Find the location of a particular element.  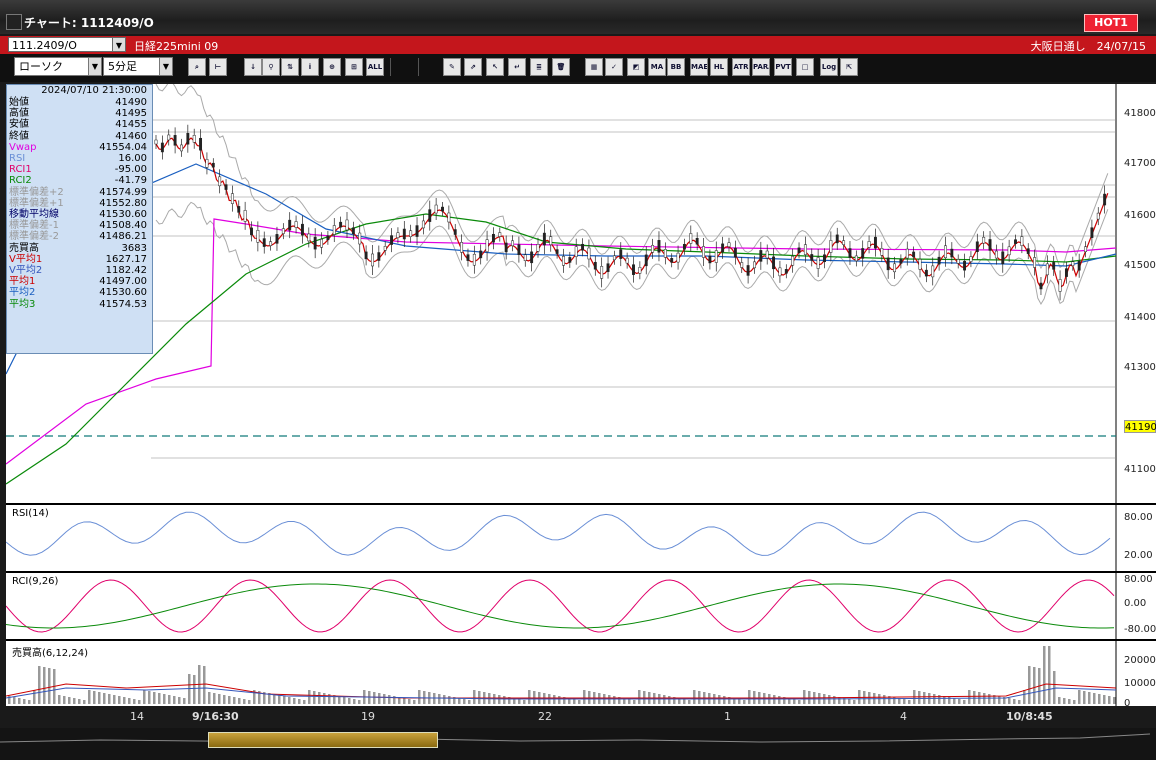

symbol-dropdown-button: ▼ is located at coordinates (119, 44).